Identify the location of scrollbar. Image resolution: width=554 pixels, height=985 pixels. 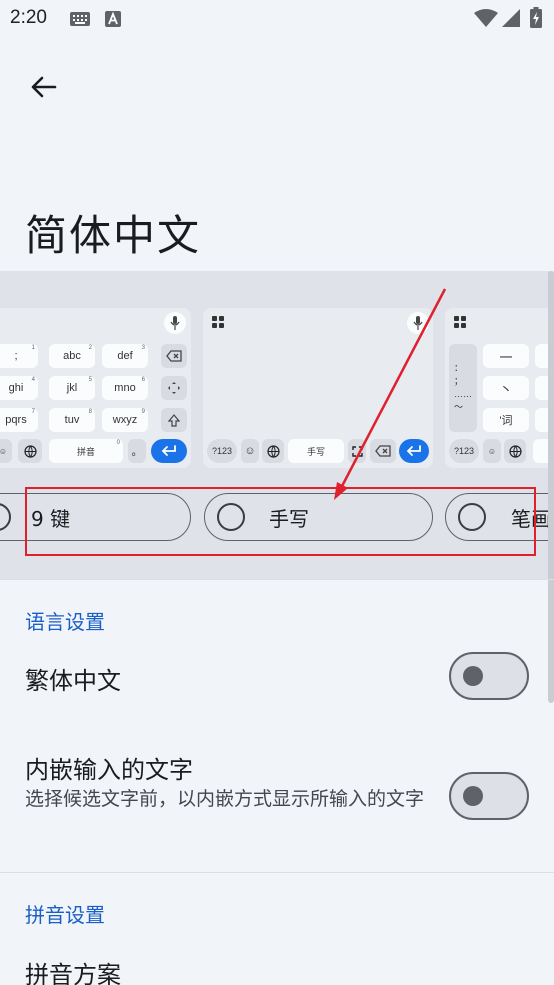
(551, 487).